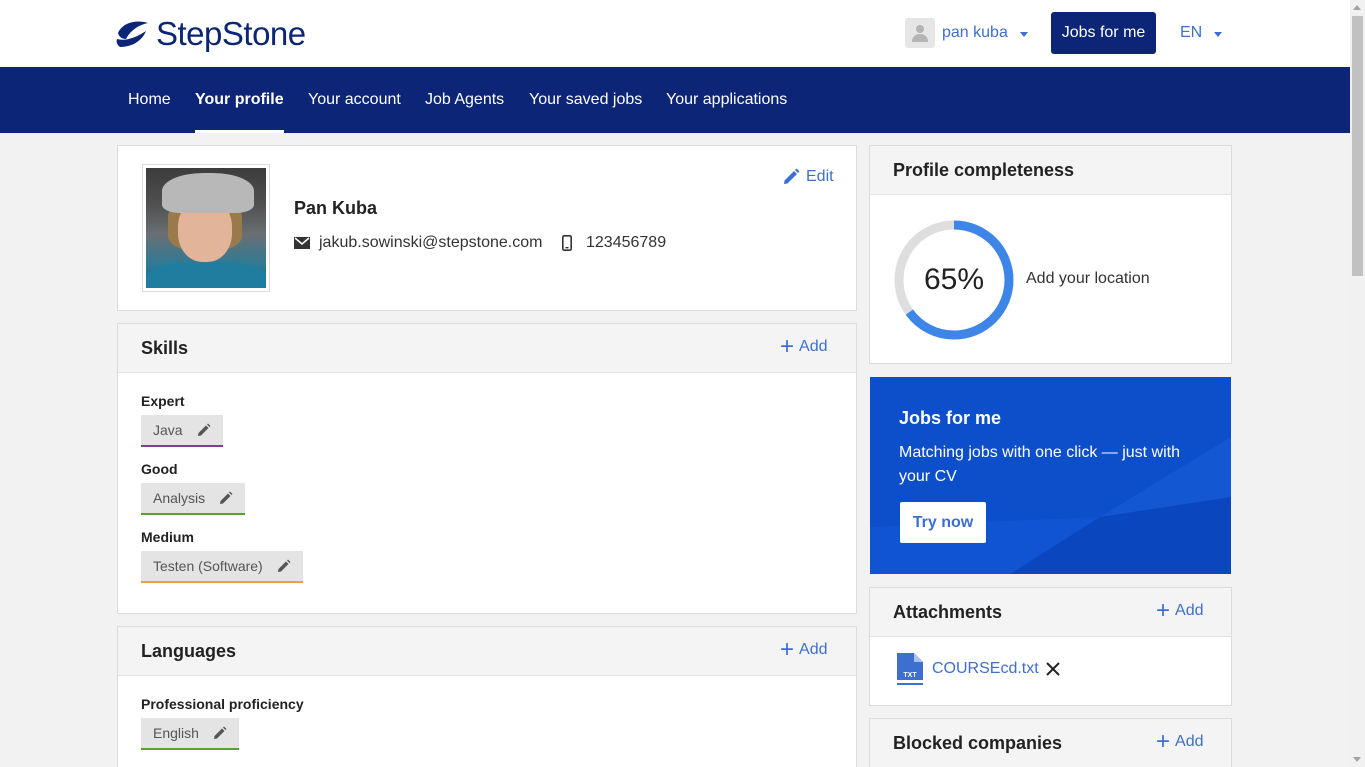 This screenshot has width=1365, height=767. What do you see at coordinates (163, 401) in the screenshot?
I see `skill-level-label: Expert` at bounding box center [163, 401].